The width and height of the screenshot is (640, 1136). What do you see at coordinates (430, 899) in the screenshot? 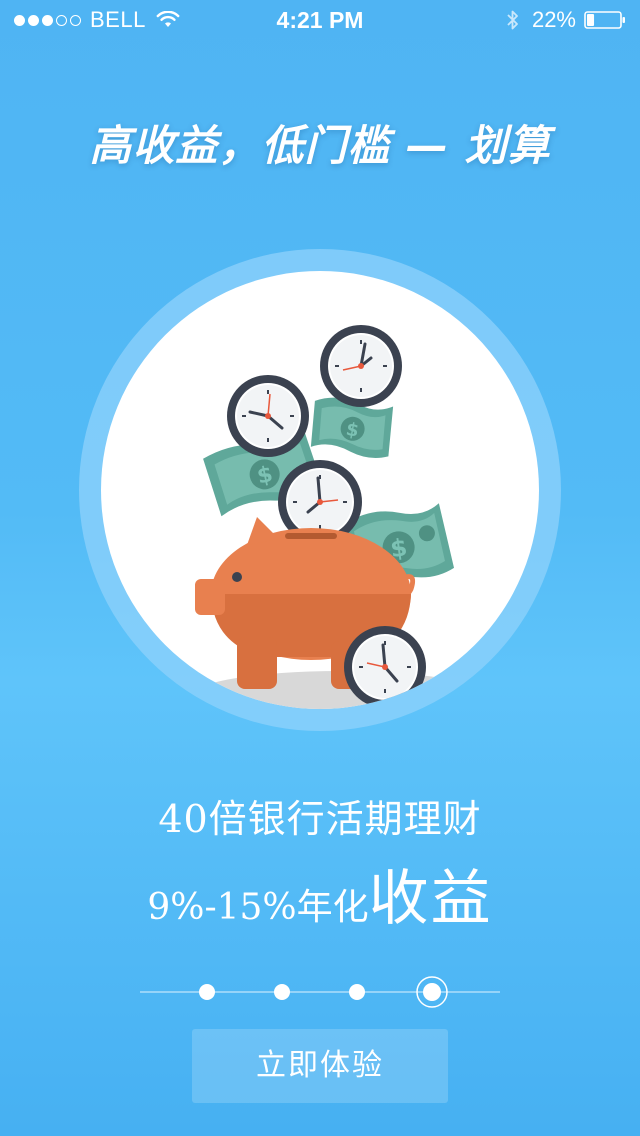
I see `yield-emphasis: 收益` at bounding box center [430, 899].